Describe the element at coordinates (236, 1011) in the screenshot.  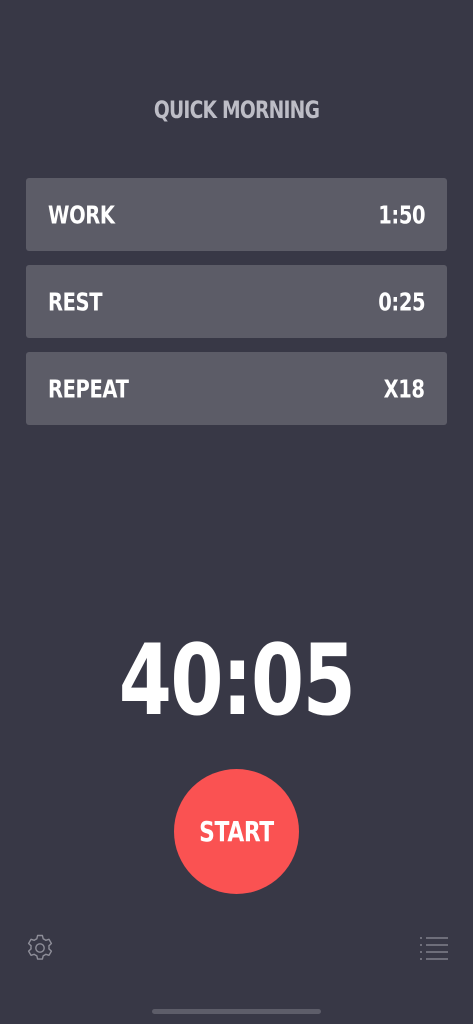
I see `home-indicator` at that location.